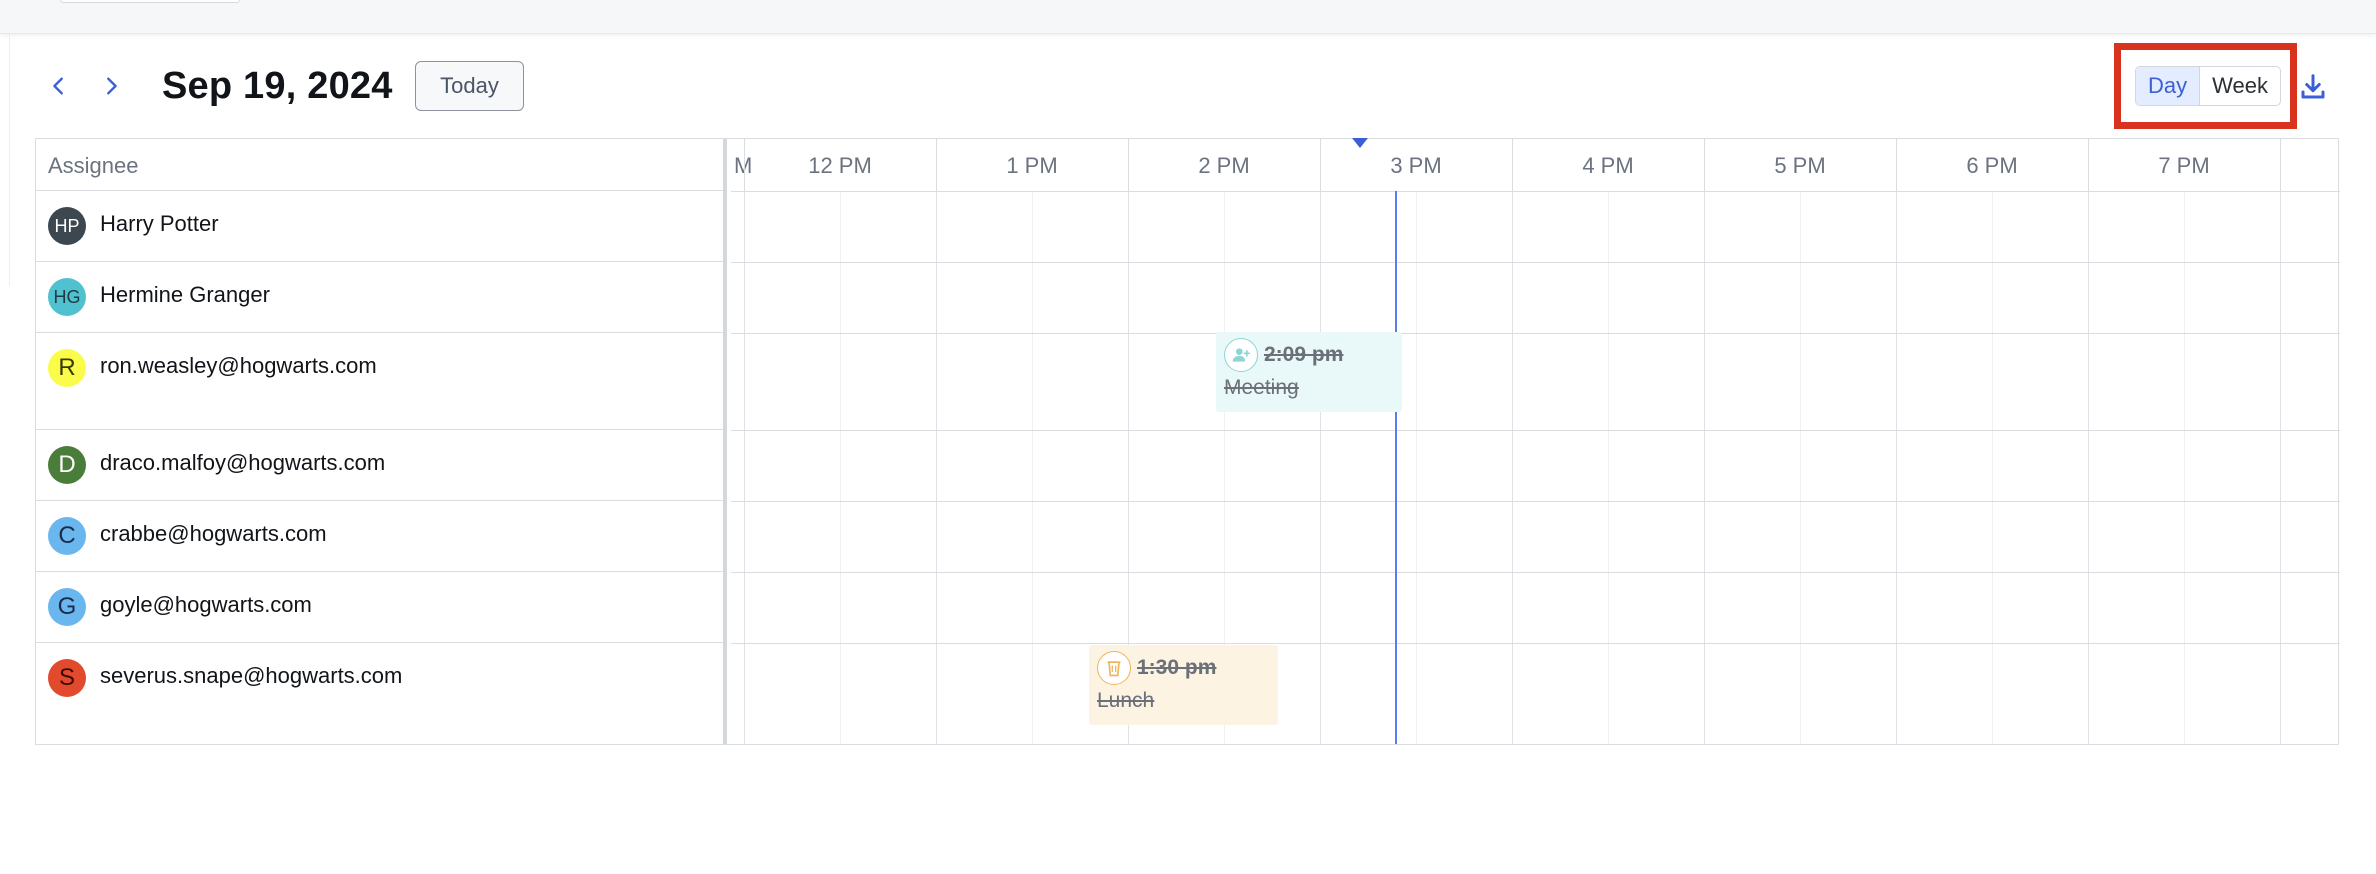  I want to click on download-icon, so click(2313, 86).